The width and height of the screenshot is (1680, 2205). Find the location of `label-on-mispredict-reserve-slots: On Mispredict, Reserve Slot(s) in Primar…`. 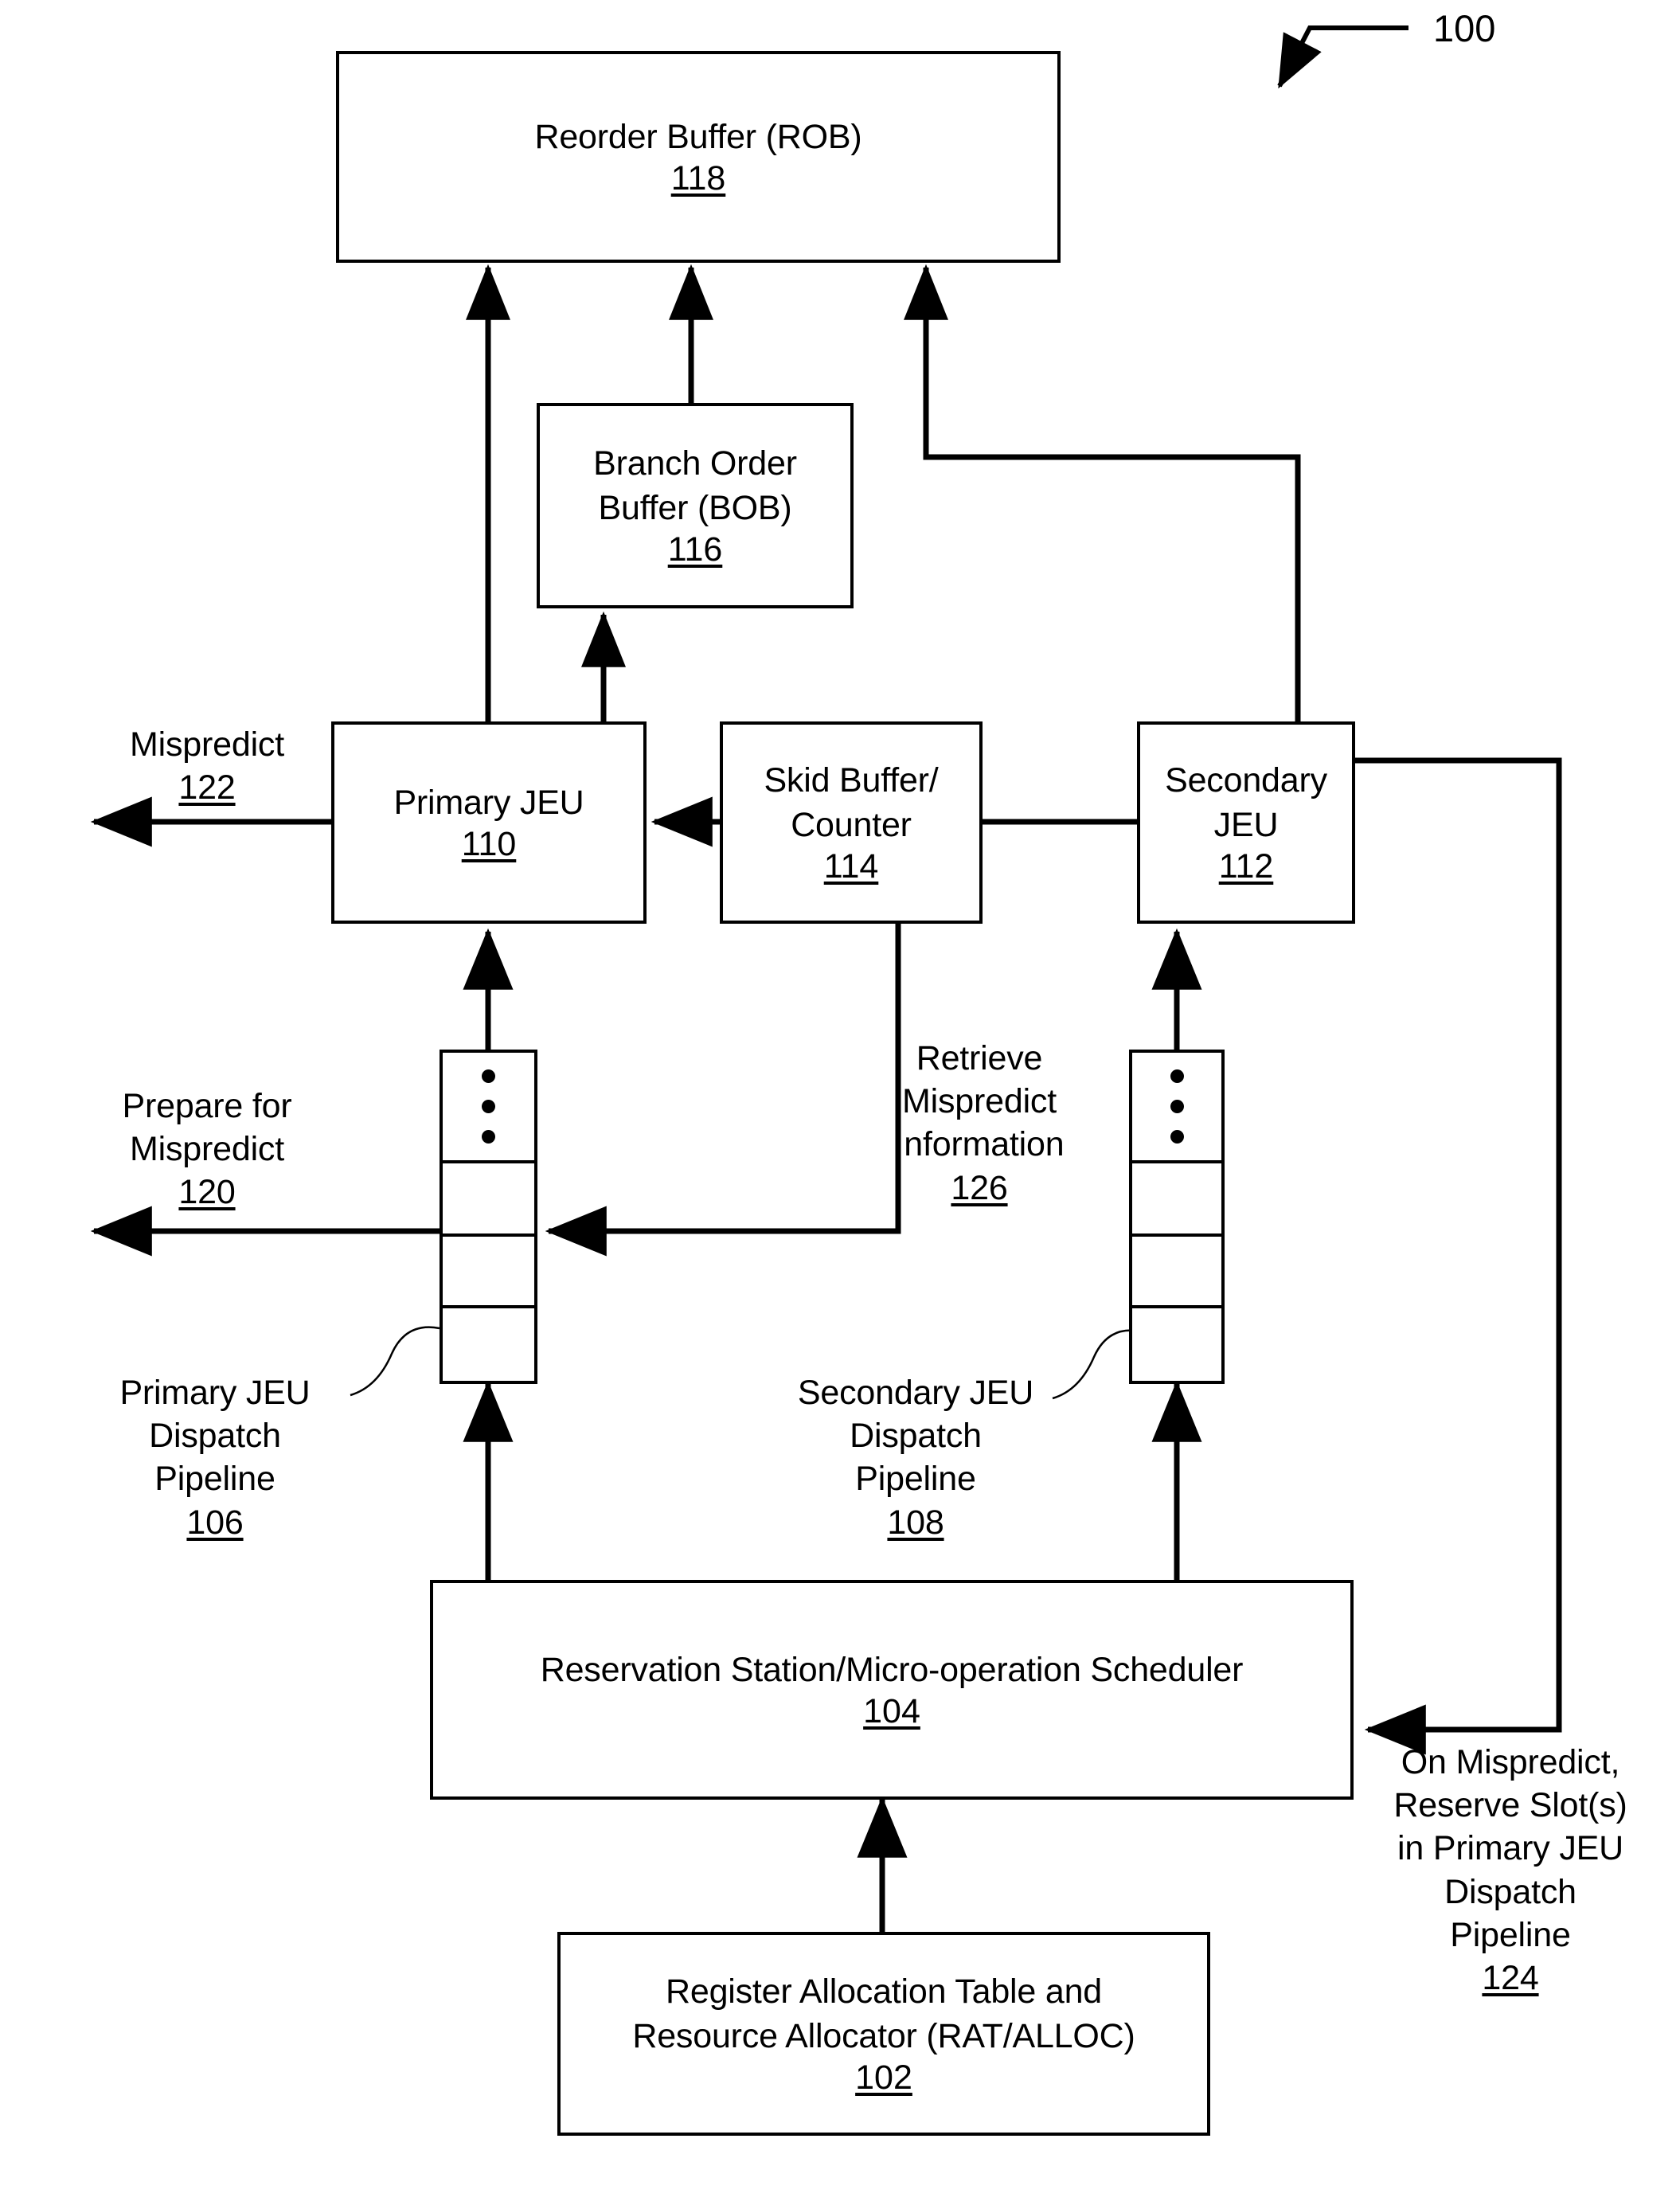

label-on-mispredict-reserve-slots: On Mispredict, Reserve Slot(s) in Primar… is located at coordinates (1510, 1870).